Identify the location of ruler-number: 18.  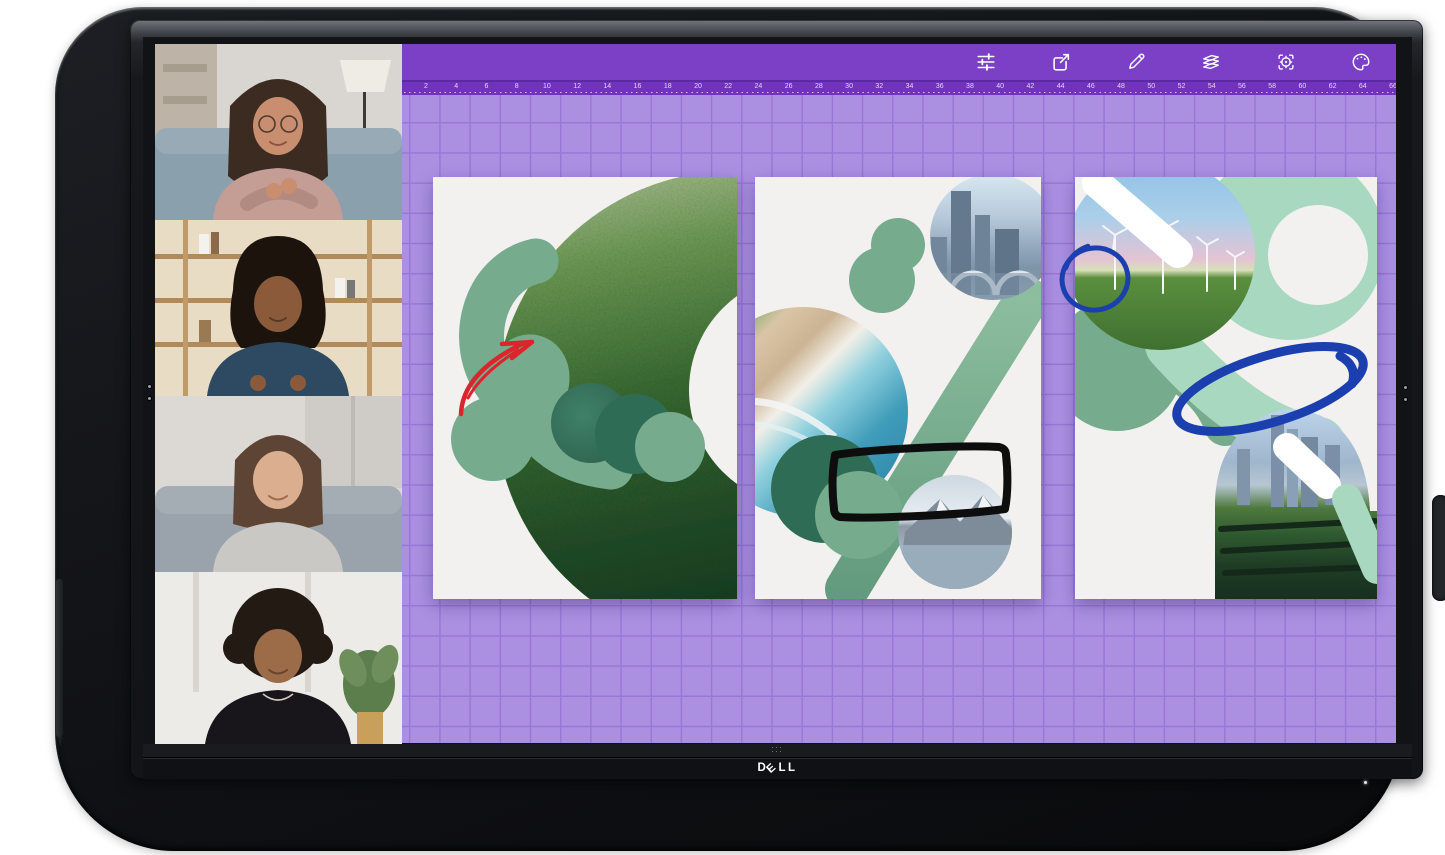
(667, 86).